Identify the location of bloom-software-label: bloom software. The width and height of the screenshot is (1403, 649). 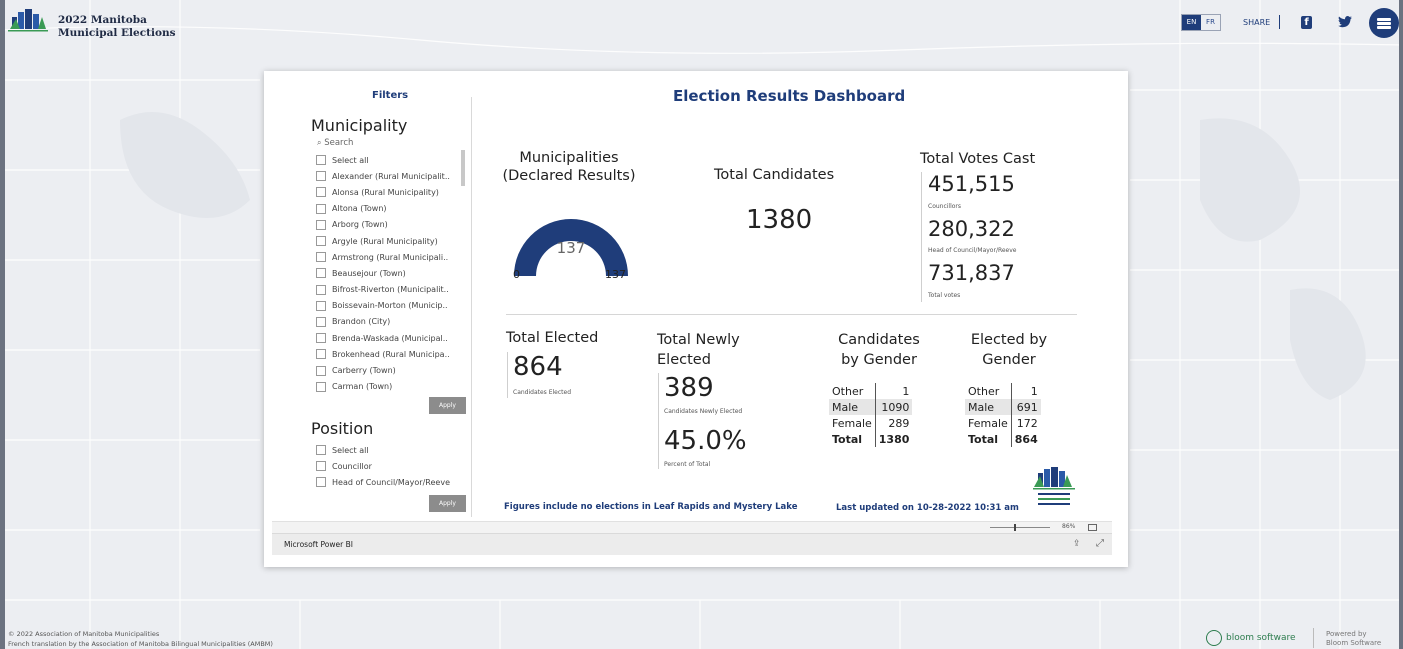
(1261, 638).